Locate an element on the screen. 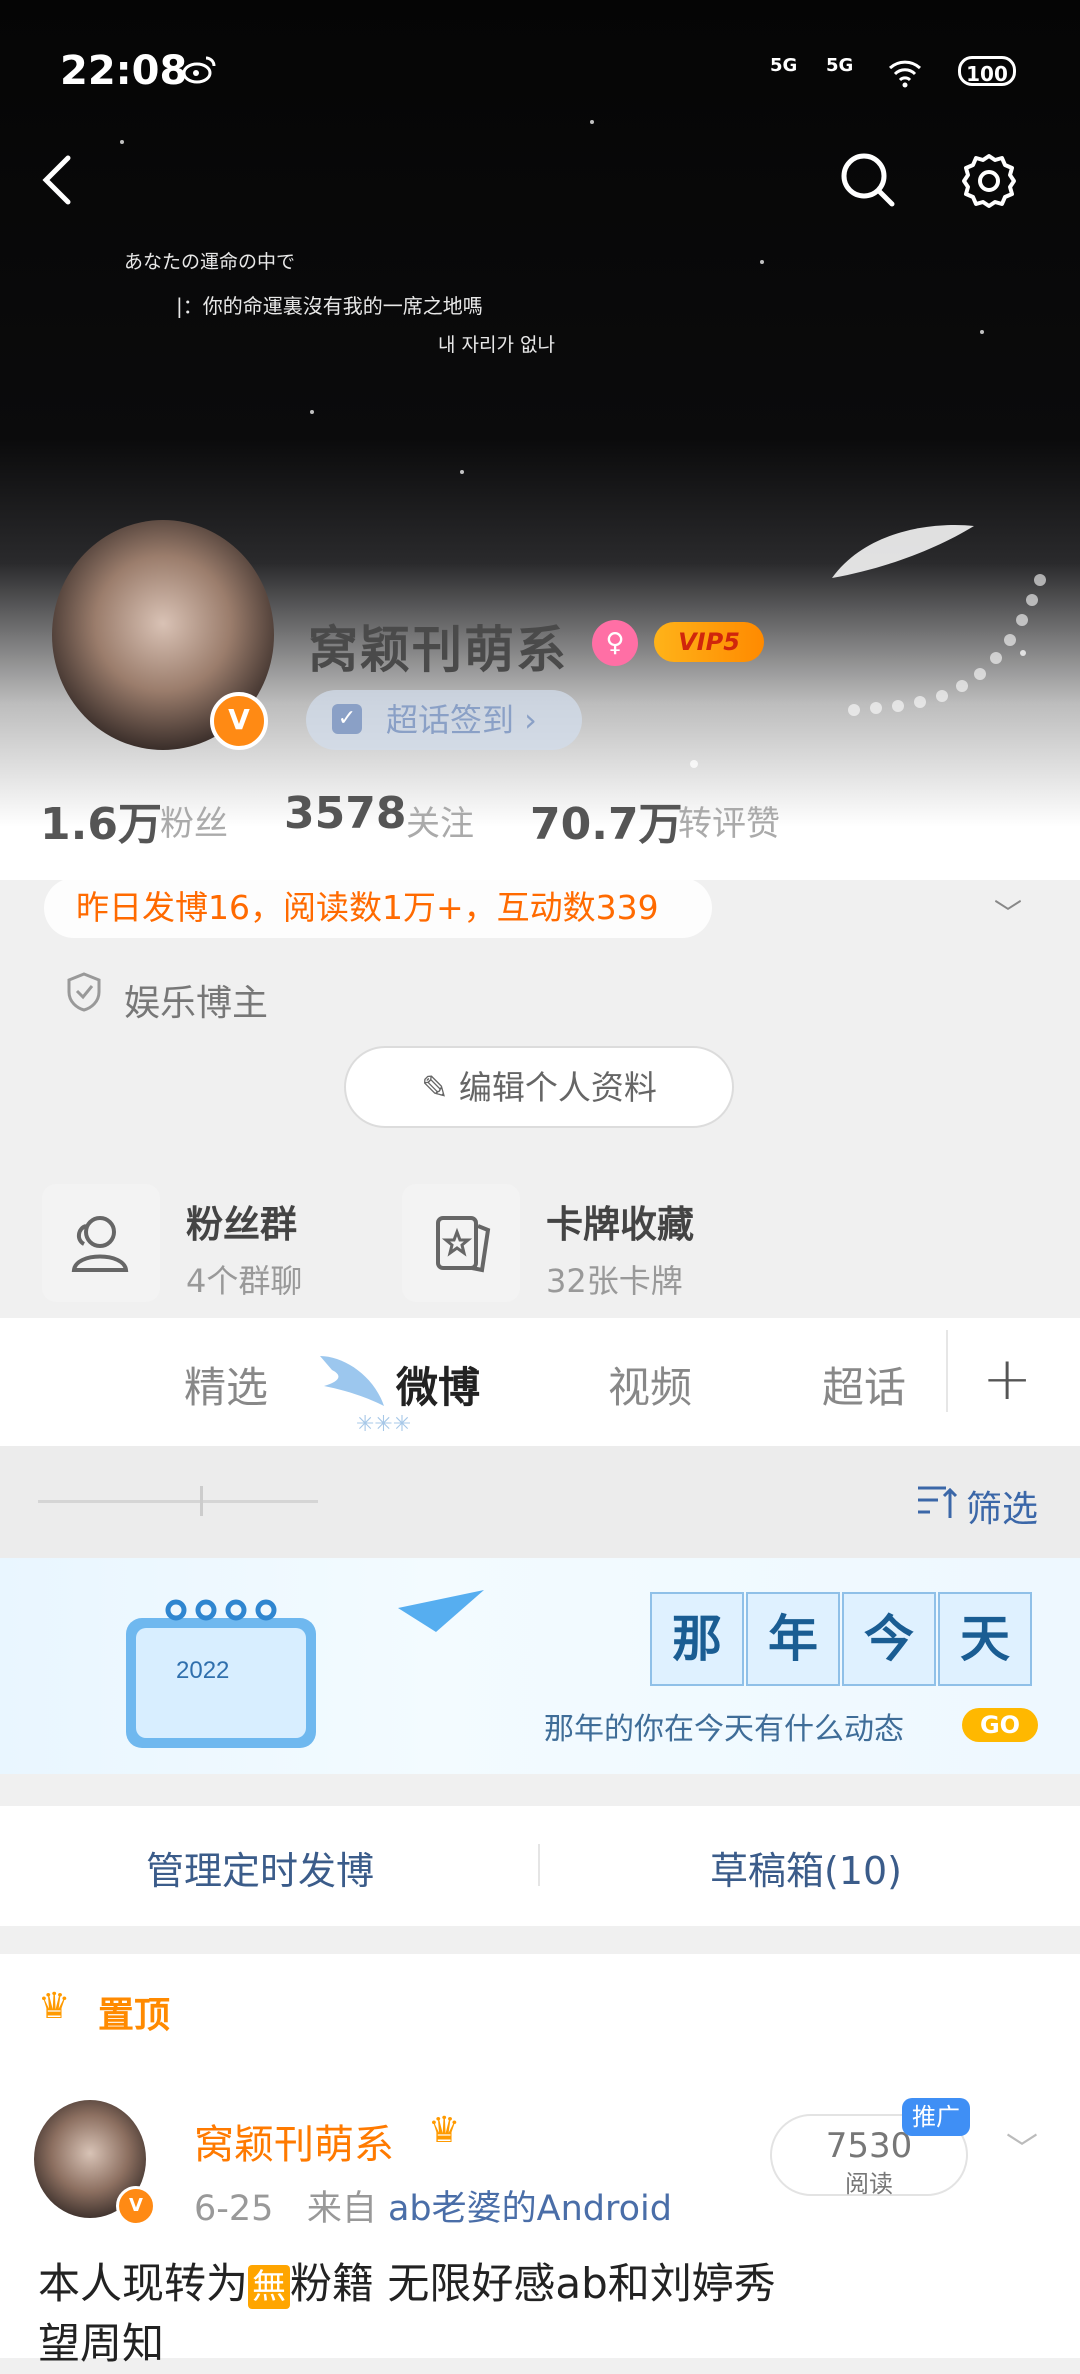  placeholder-line is located at coordinates (178, 1501).